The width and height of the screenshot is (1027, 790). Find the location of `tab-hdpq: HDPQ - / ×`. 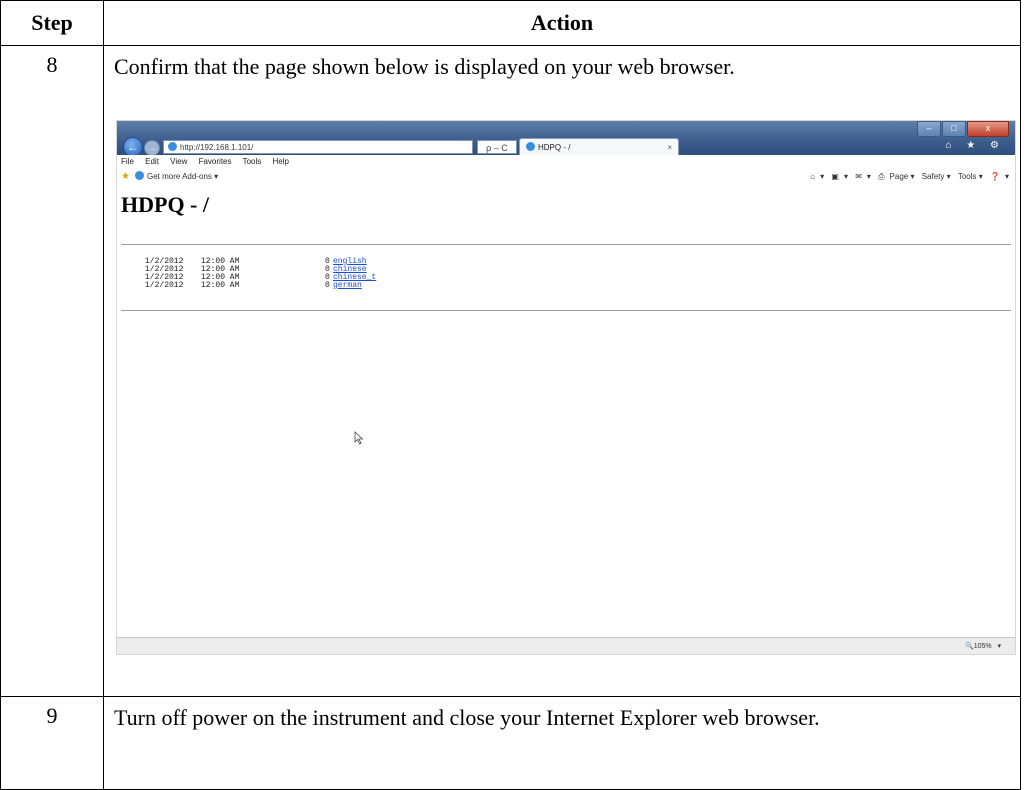

tab-hdpq: HDPQ - / × is located at coordinates (599, 146).